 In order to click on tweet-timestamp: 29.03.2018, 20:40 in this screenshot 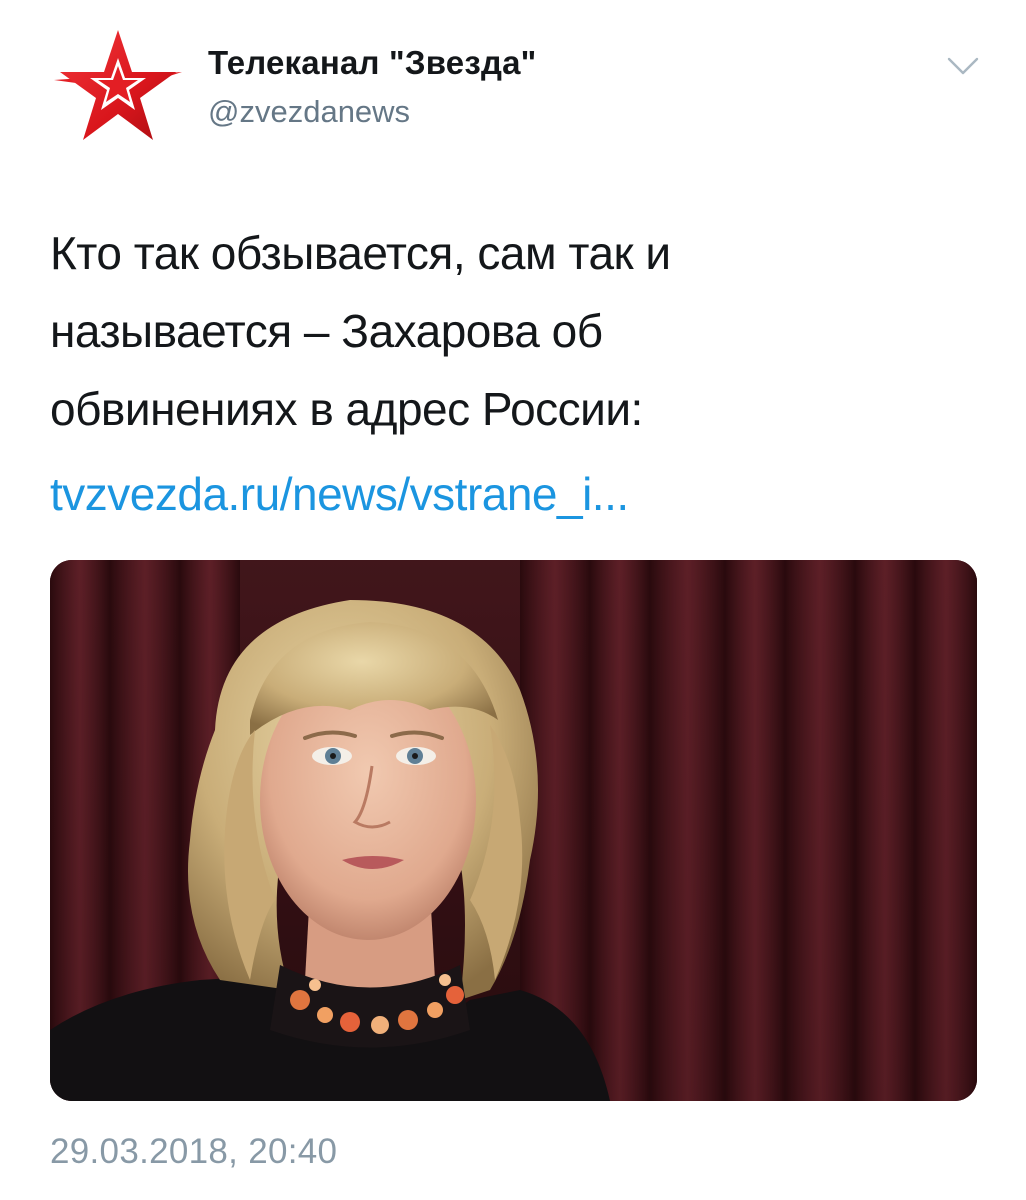, I will do `click(193, 1152)`.